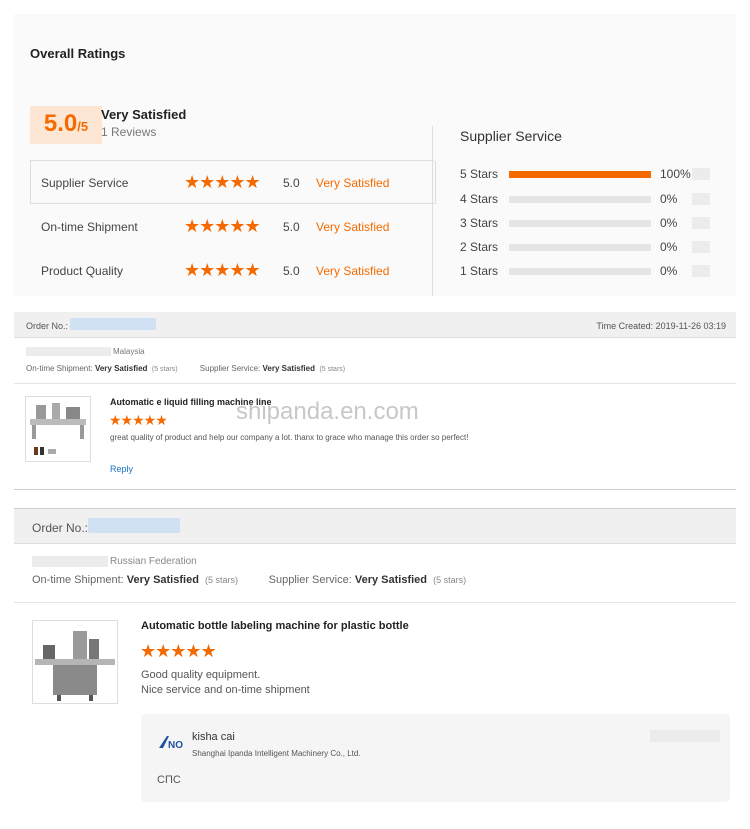  What do you see at coordinates (479, 247) in the screenshot?
I see `distribution-label: 2 Stars` at bounding box center [479, 247].